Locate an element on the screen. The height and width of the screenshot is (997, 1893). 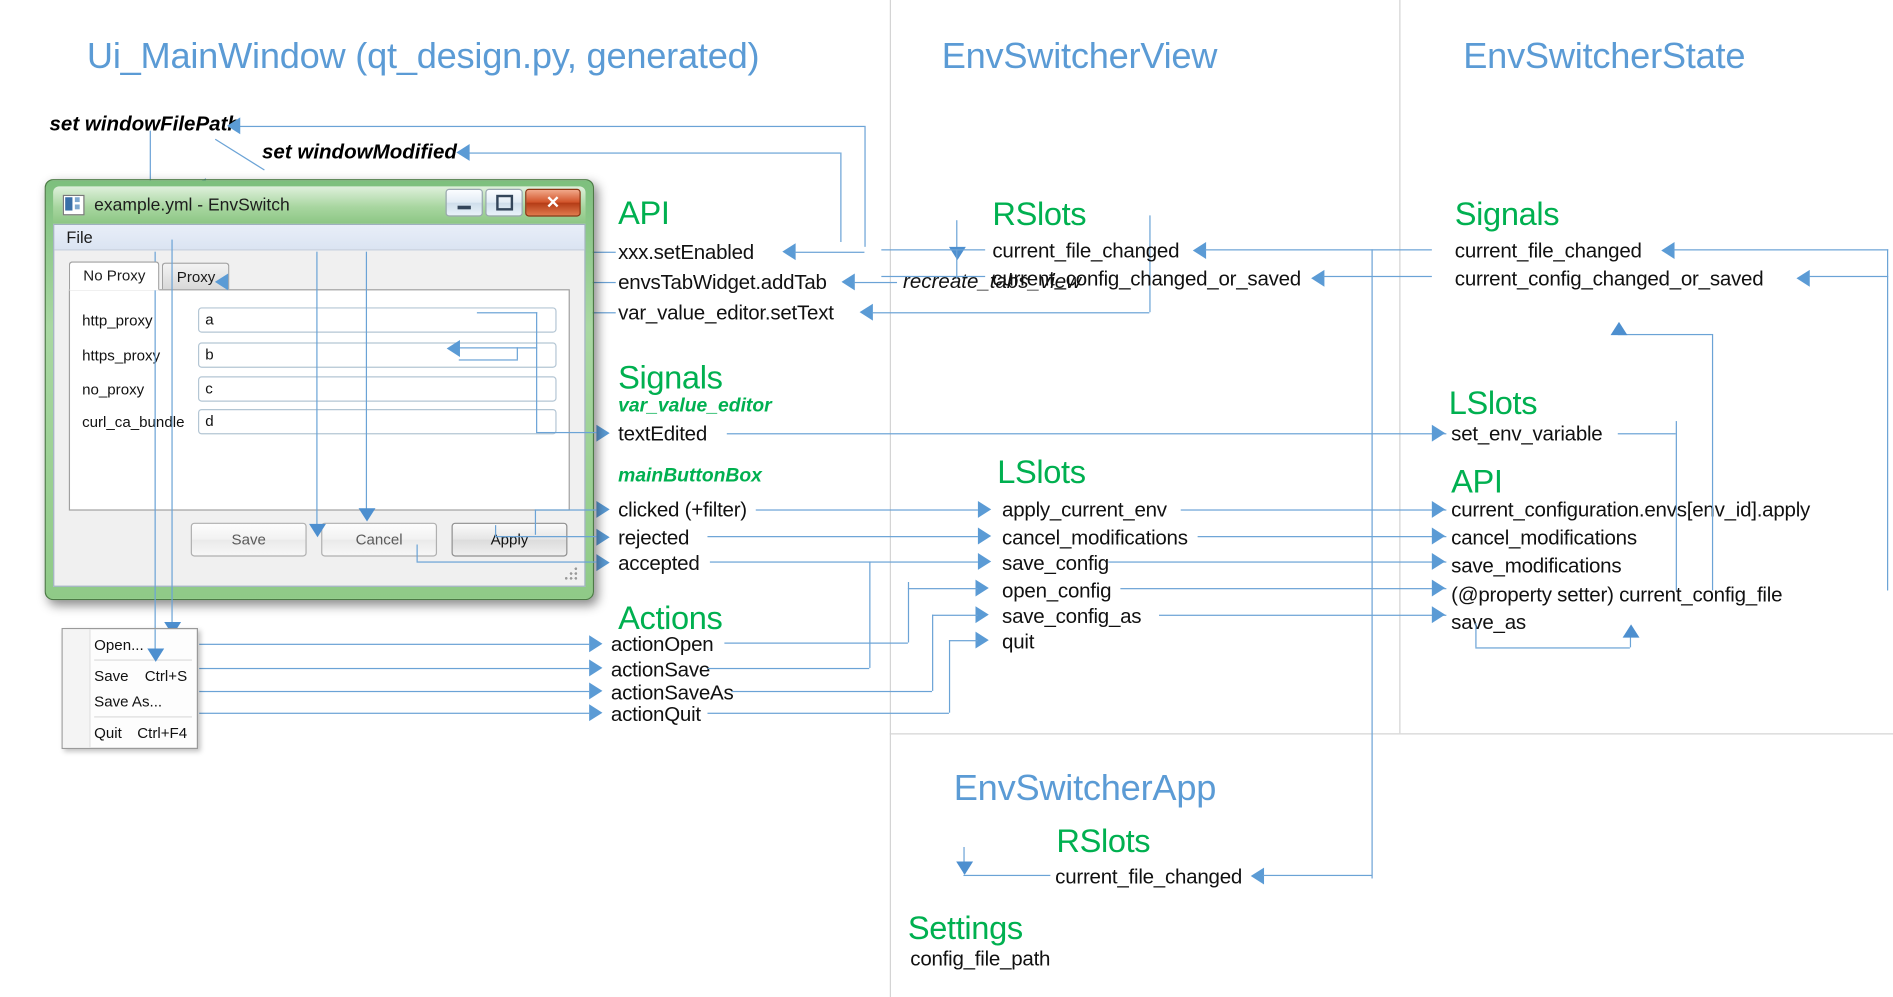
left-signals-heading: Signals is located at coordinates (670, 377).